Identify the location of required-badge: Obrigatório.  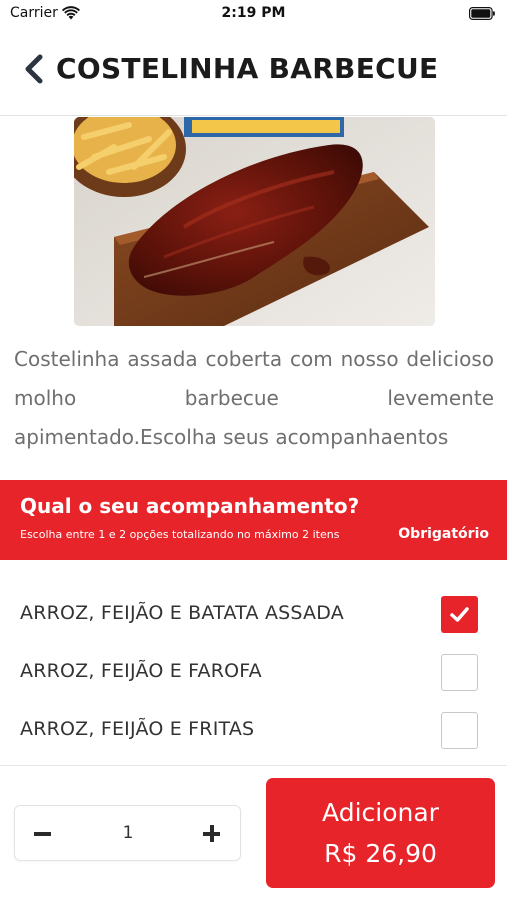
(443, 534).